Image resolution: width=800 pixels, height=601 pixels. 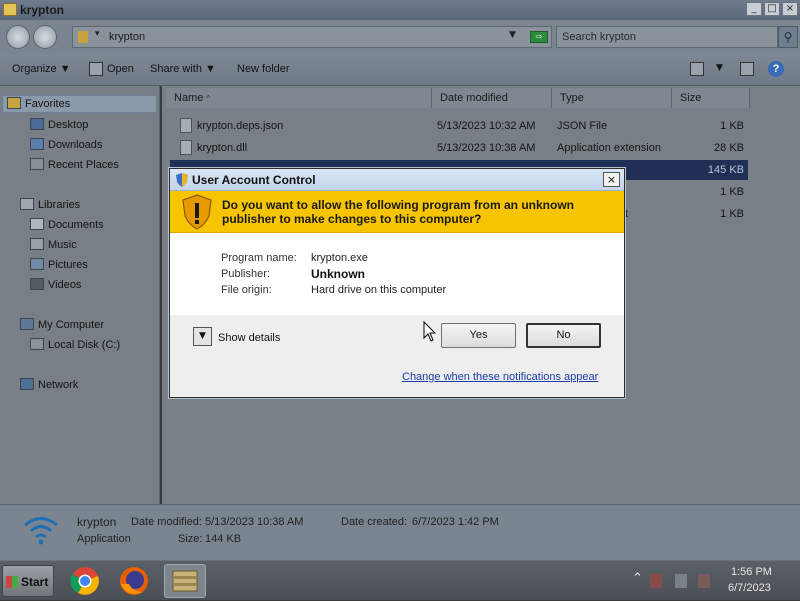 What do you see at coordinates (478, 335) in the screenshot?
I see `yes-button: Yes` at bounding box center [478, 335].